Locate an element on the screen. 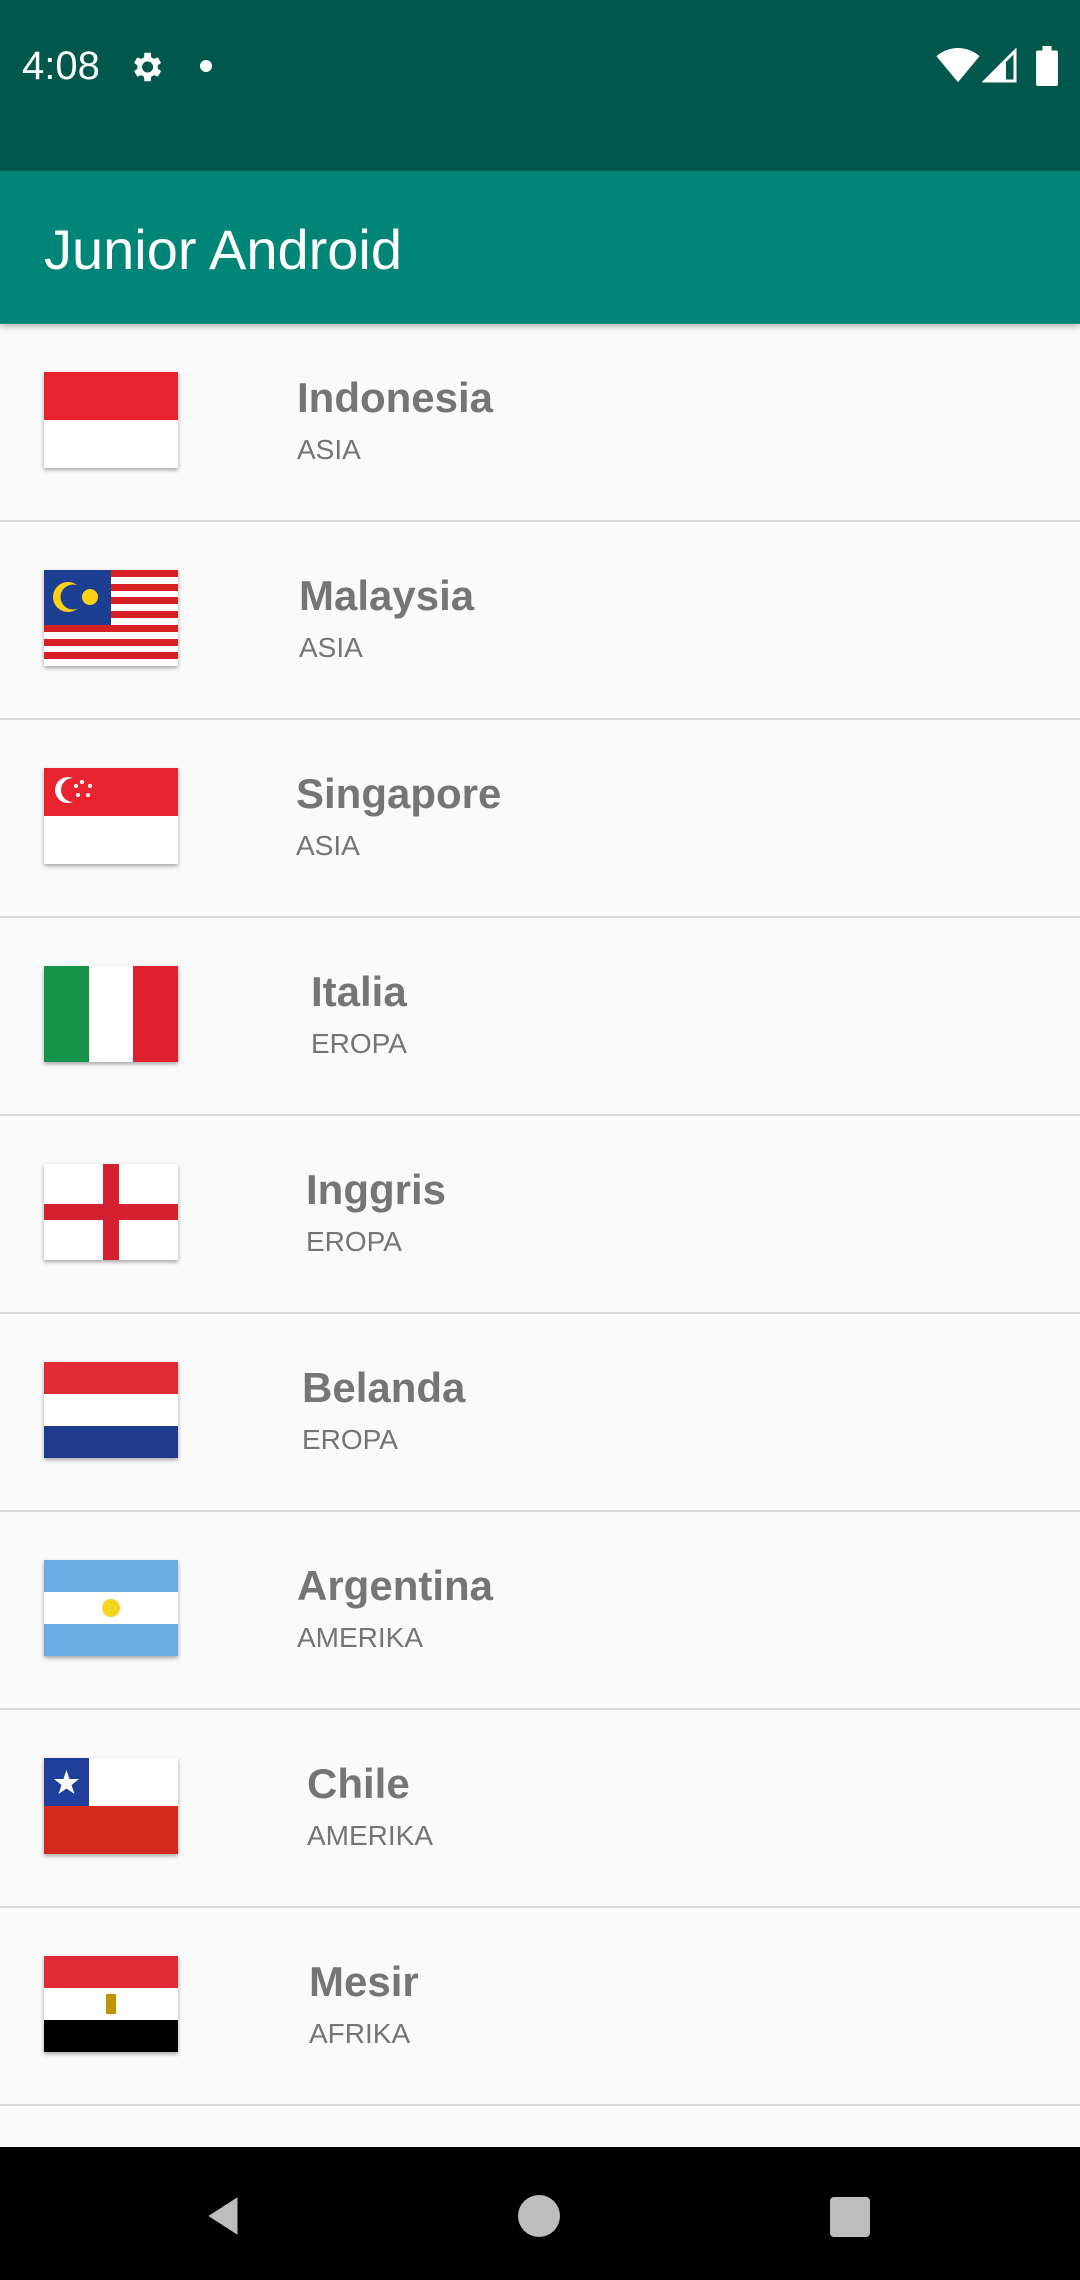  back-icon is located at coordinates (225, 2216).